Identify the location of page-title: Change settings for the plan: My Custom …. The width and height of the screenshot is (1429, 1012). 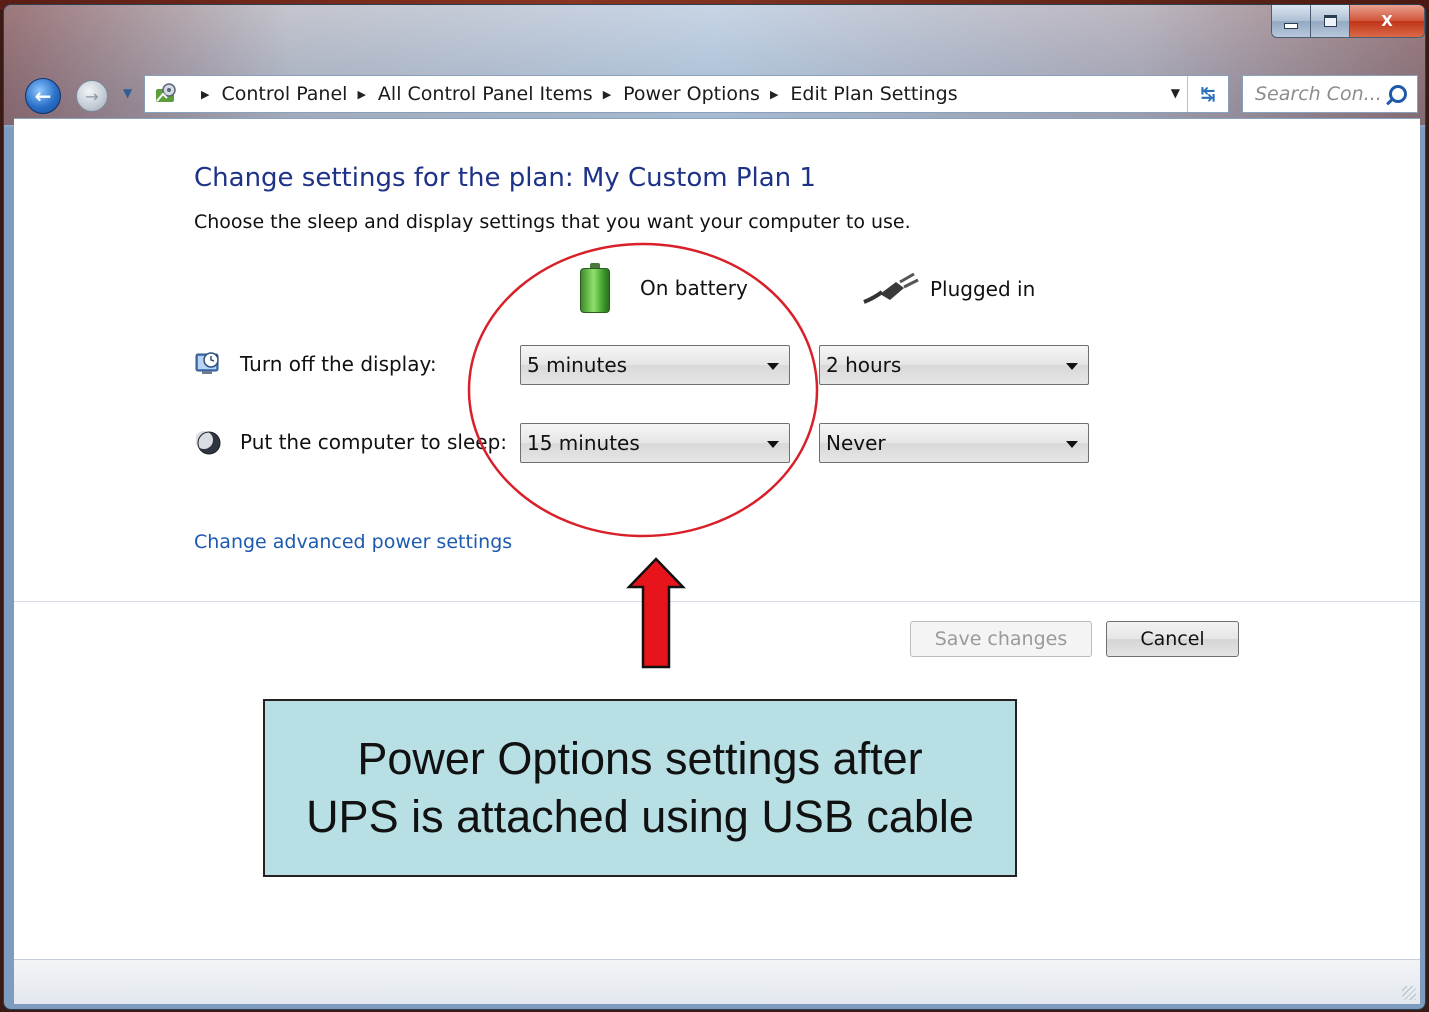
(505, 178).